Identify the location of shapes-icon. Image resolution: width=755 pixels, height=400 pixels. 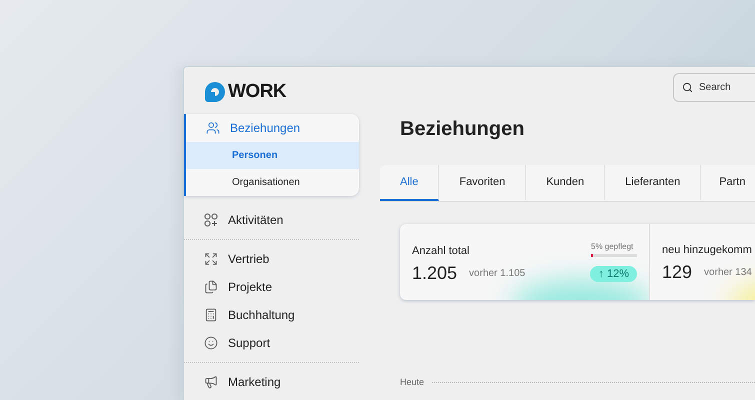
(211, 220).